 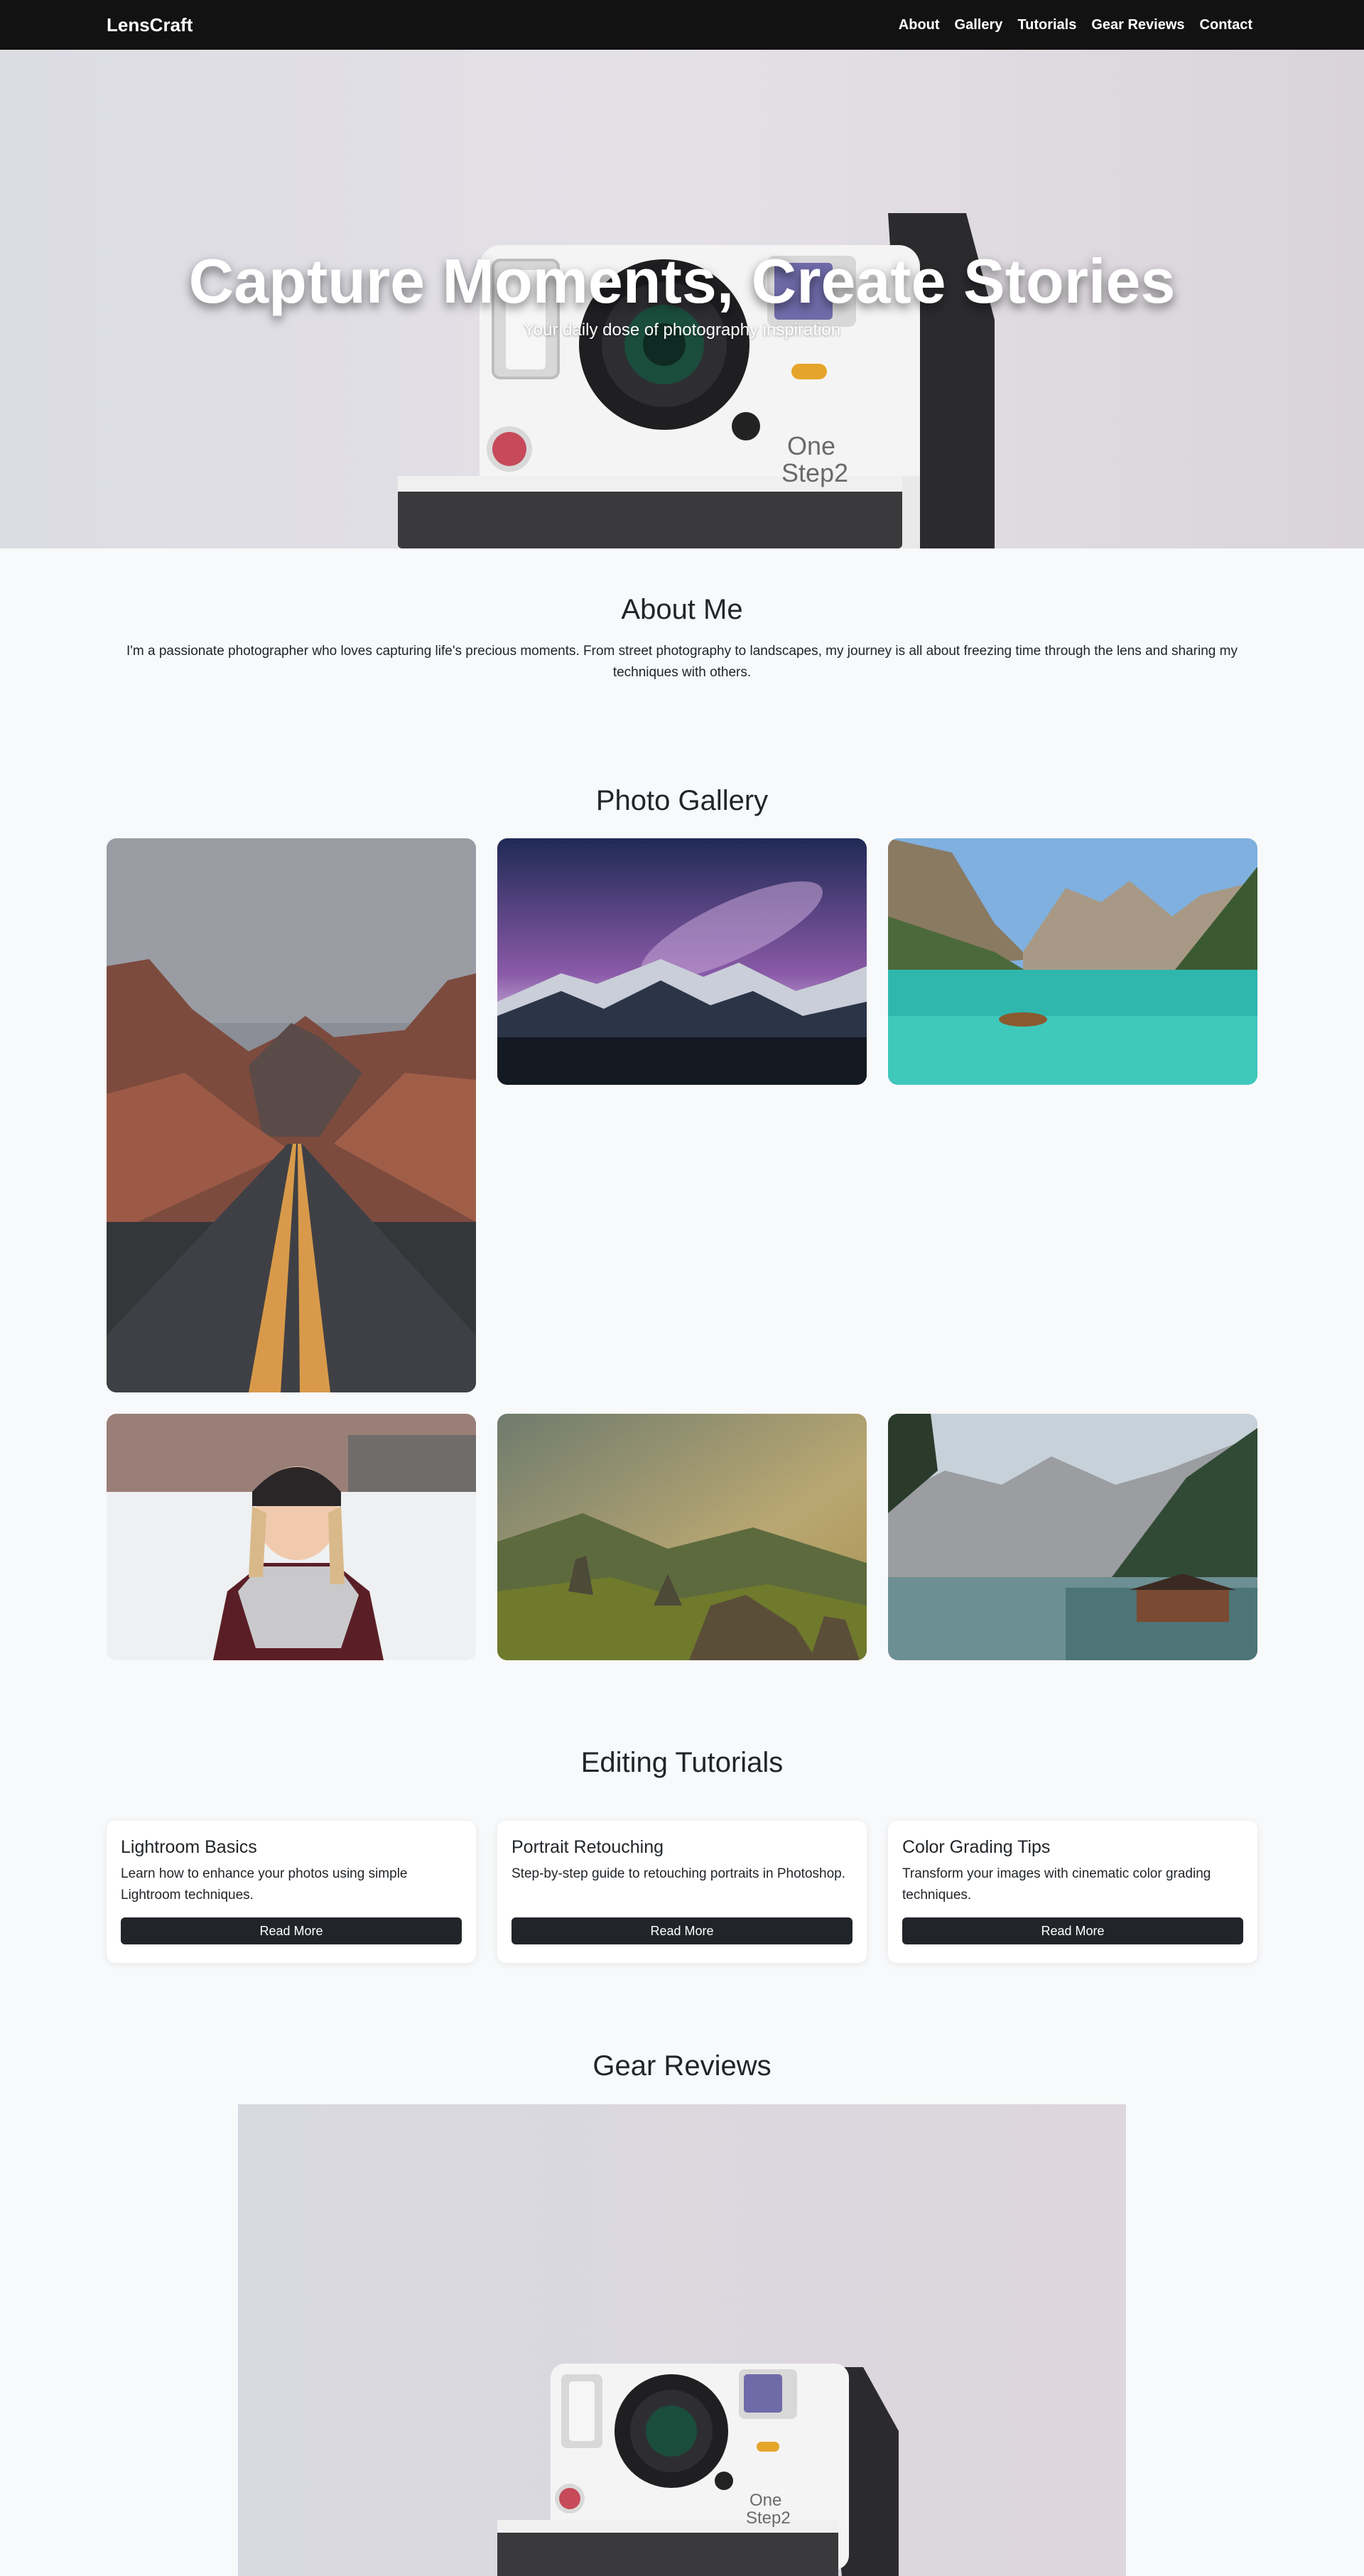 What do you see at coordinates (682, 2066) in the screenshot?
I see `gear-reviews-title: Gear Reviews` at bounding box center [682, 2066].